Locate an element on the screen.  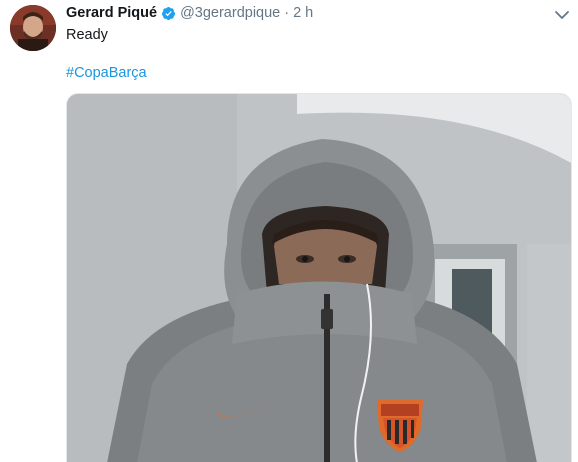
avatar-image is located at coordinates (33, 28).